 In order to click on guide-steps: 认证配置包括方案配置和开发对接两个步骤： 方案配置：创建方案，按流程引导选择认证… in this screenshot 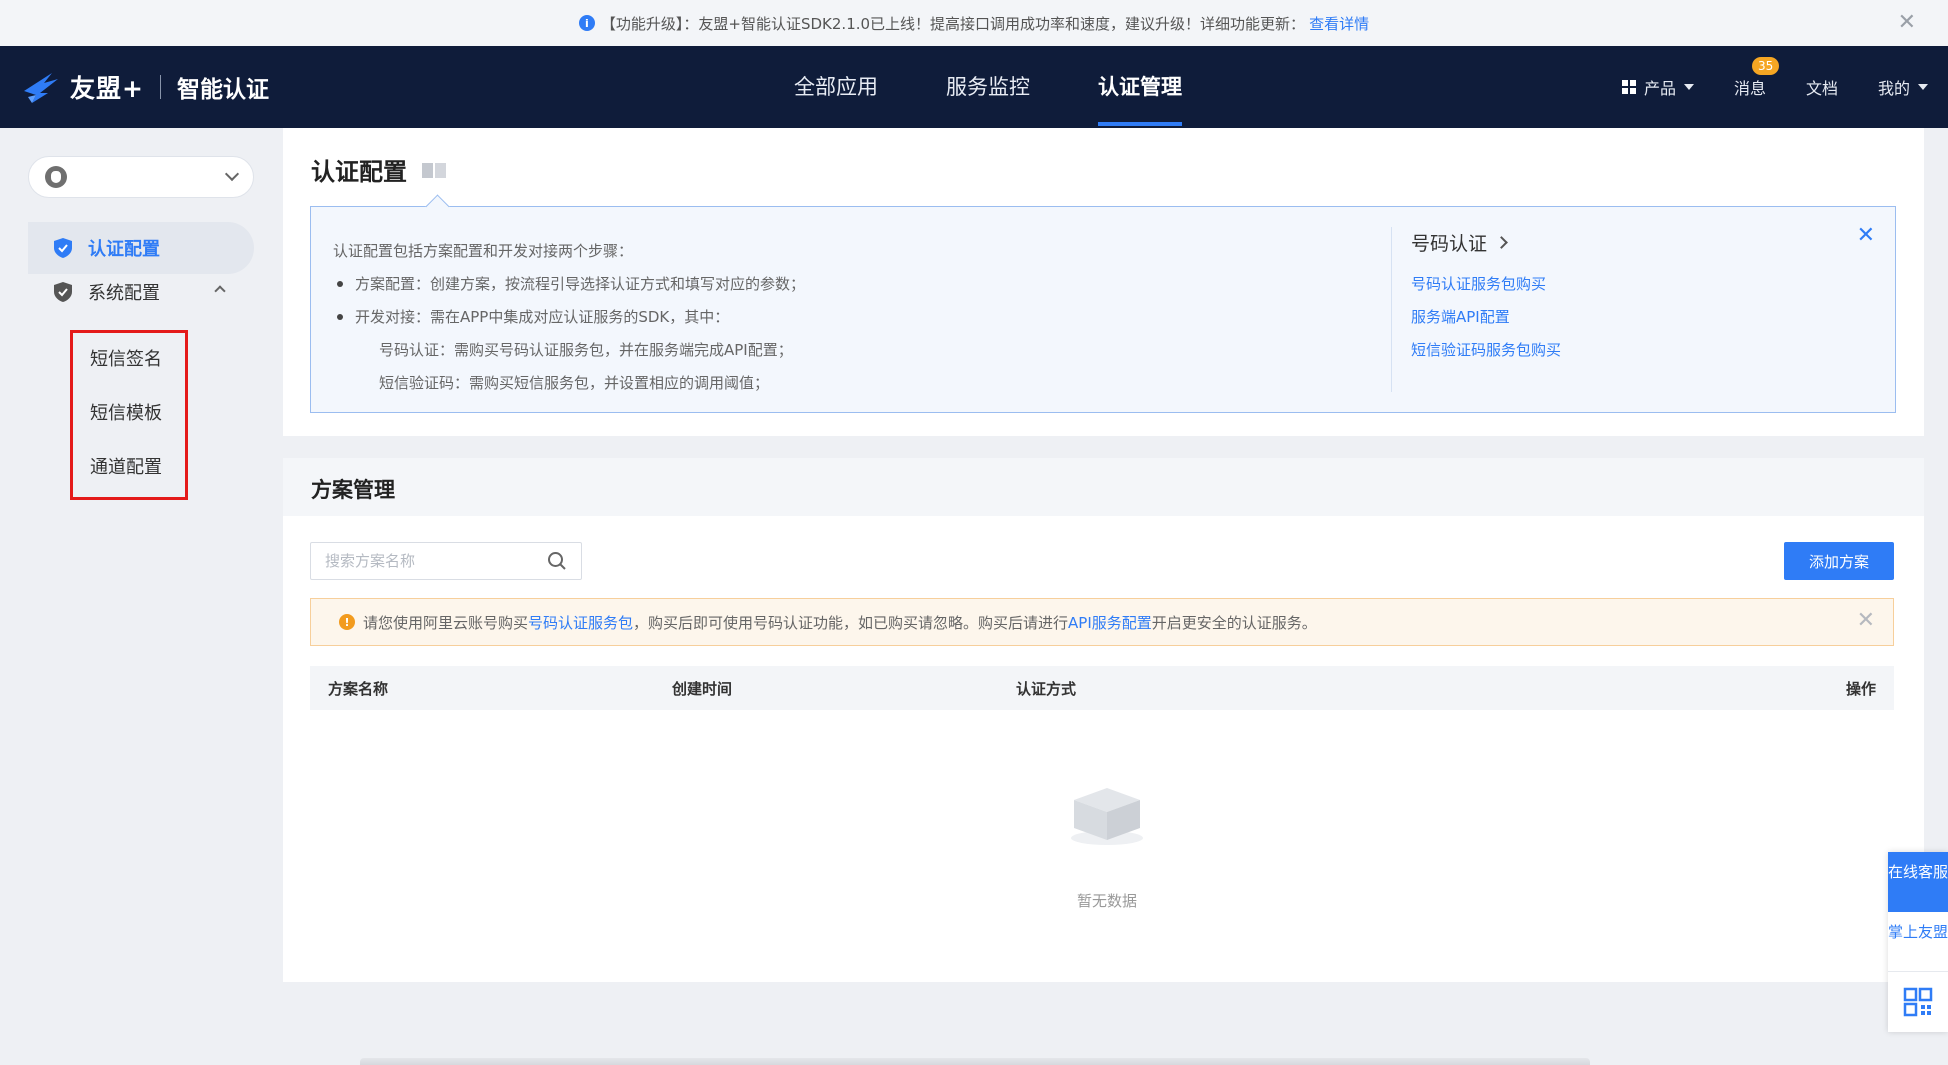, I will do `click(569, 317)`.